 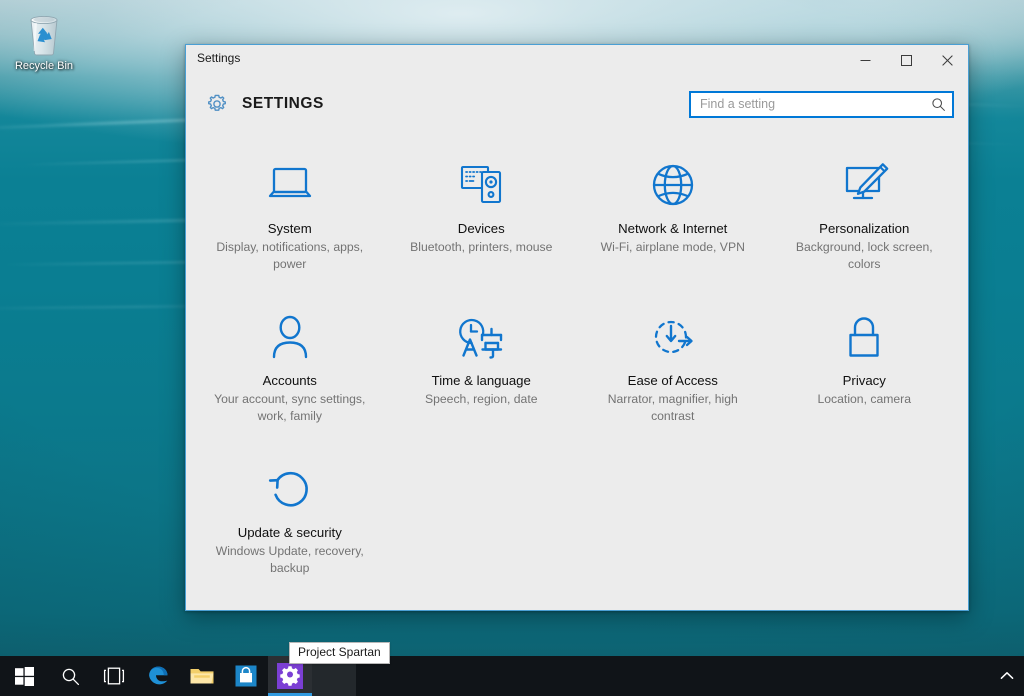 I want to click on tile-description: Display, notifications, apps, power, so click(x=290, y=255).